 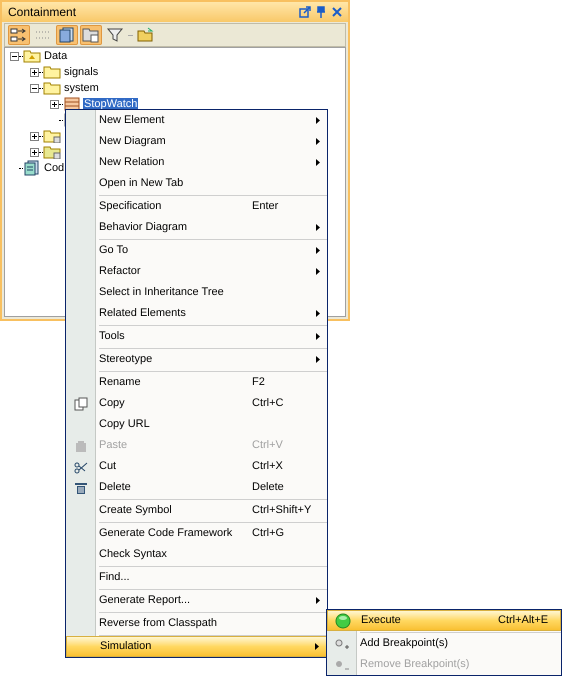 I want to click on shortcut-label: Enter, so click(x=265, y=206).